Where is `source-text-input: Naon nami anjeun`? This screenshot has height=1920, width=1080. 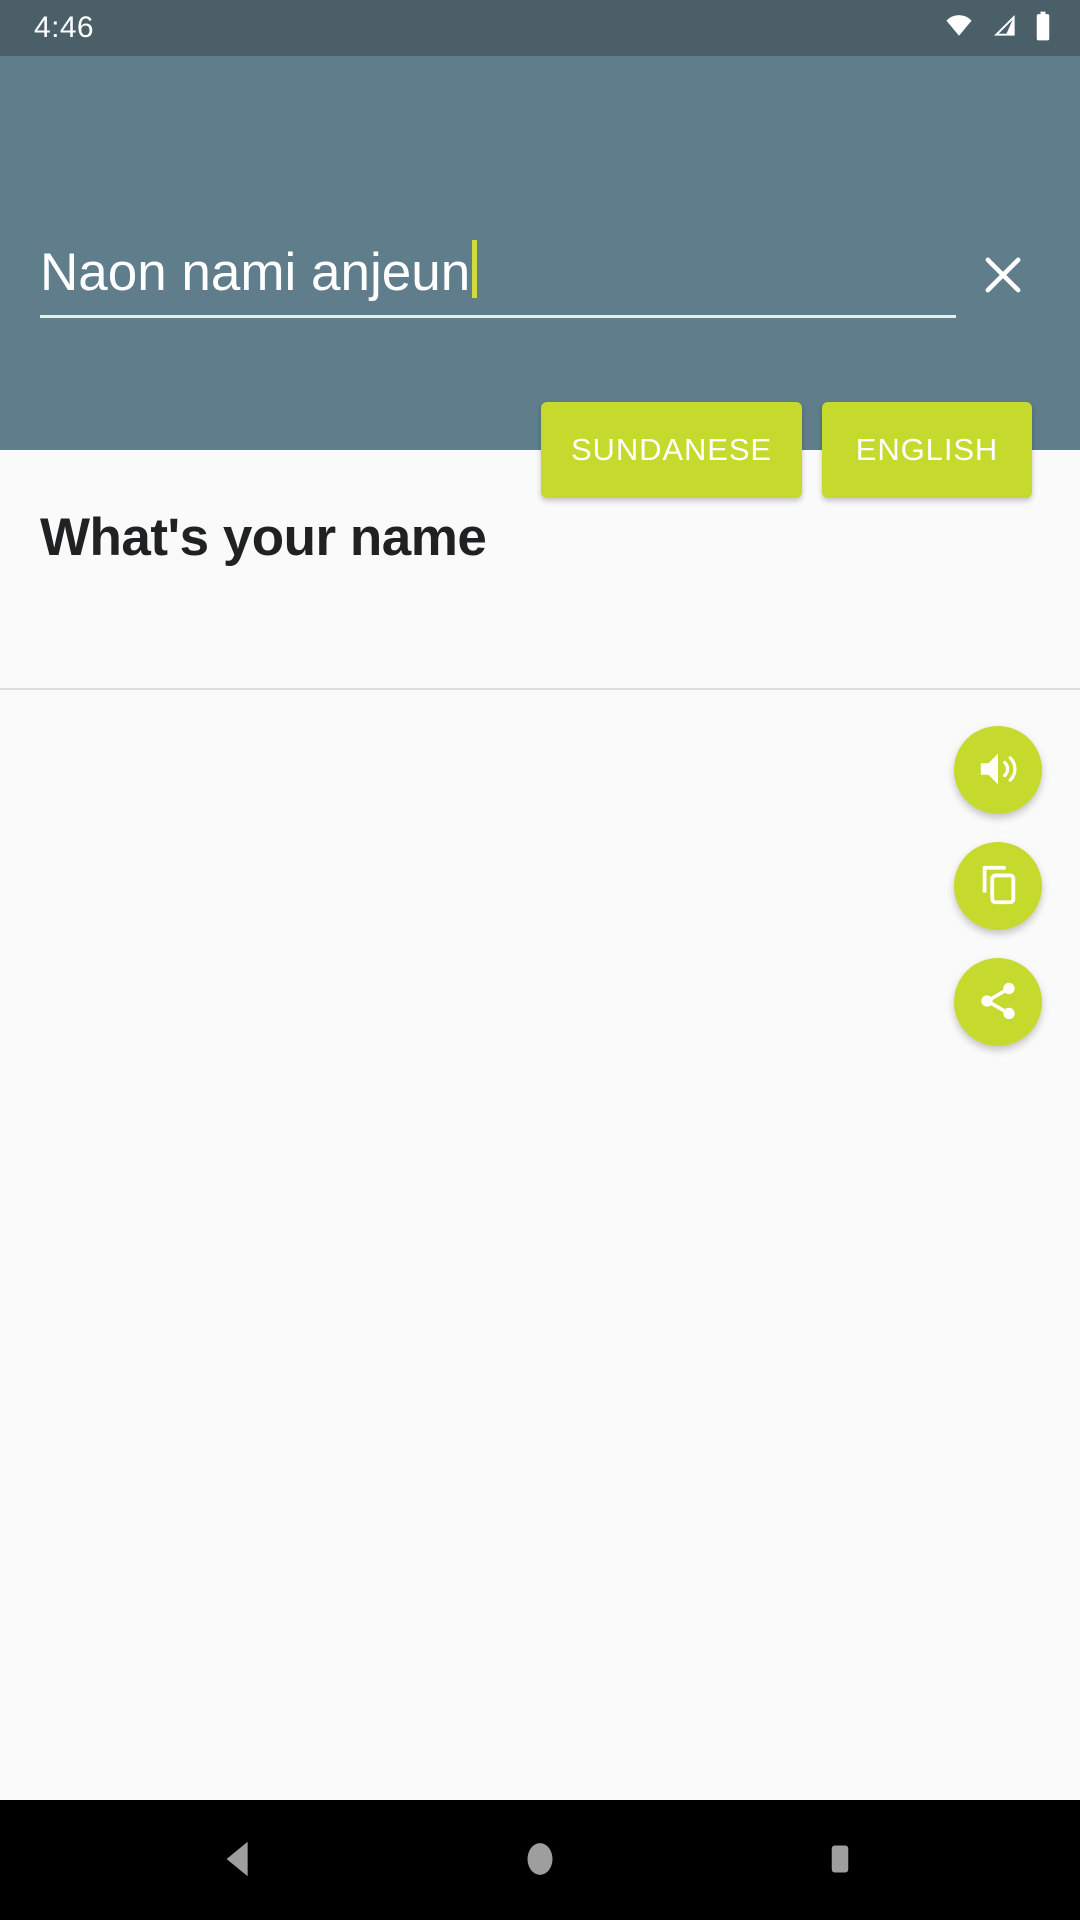
source-text-input: Naon nami anjeun is located at coordinates (498, 275).